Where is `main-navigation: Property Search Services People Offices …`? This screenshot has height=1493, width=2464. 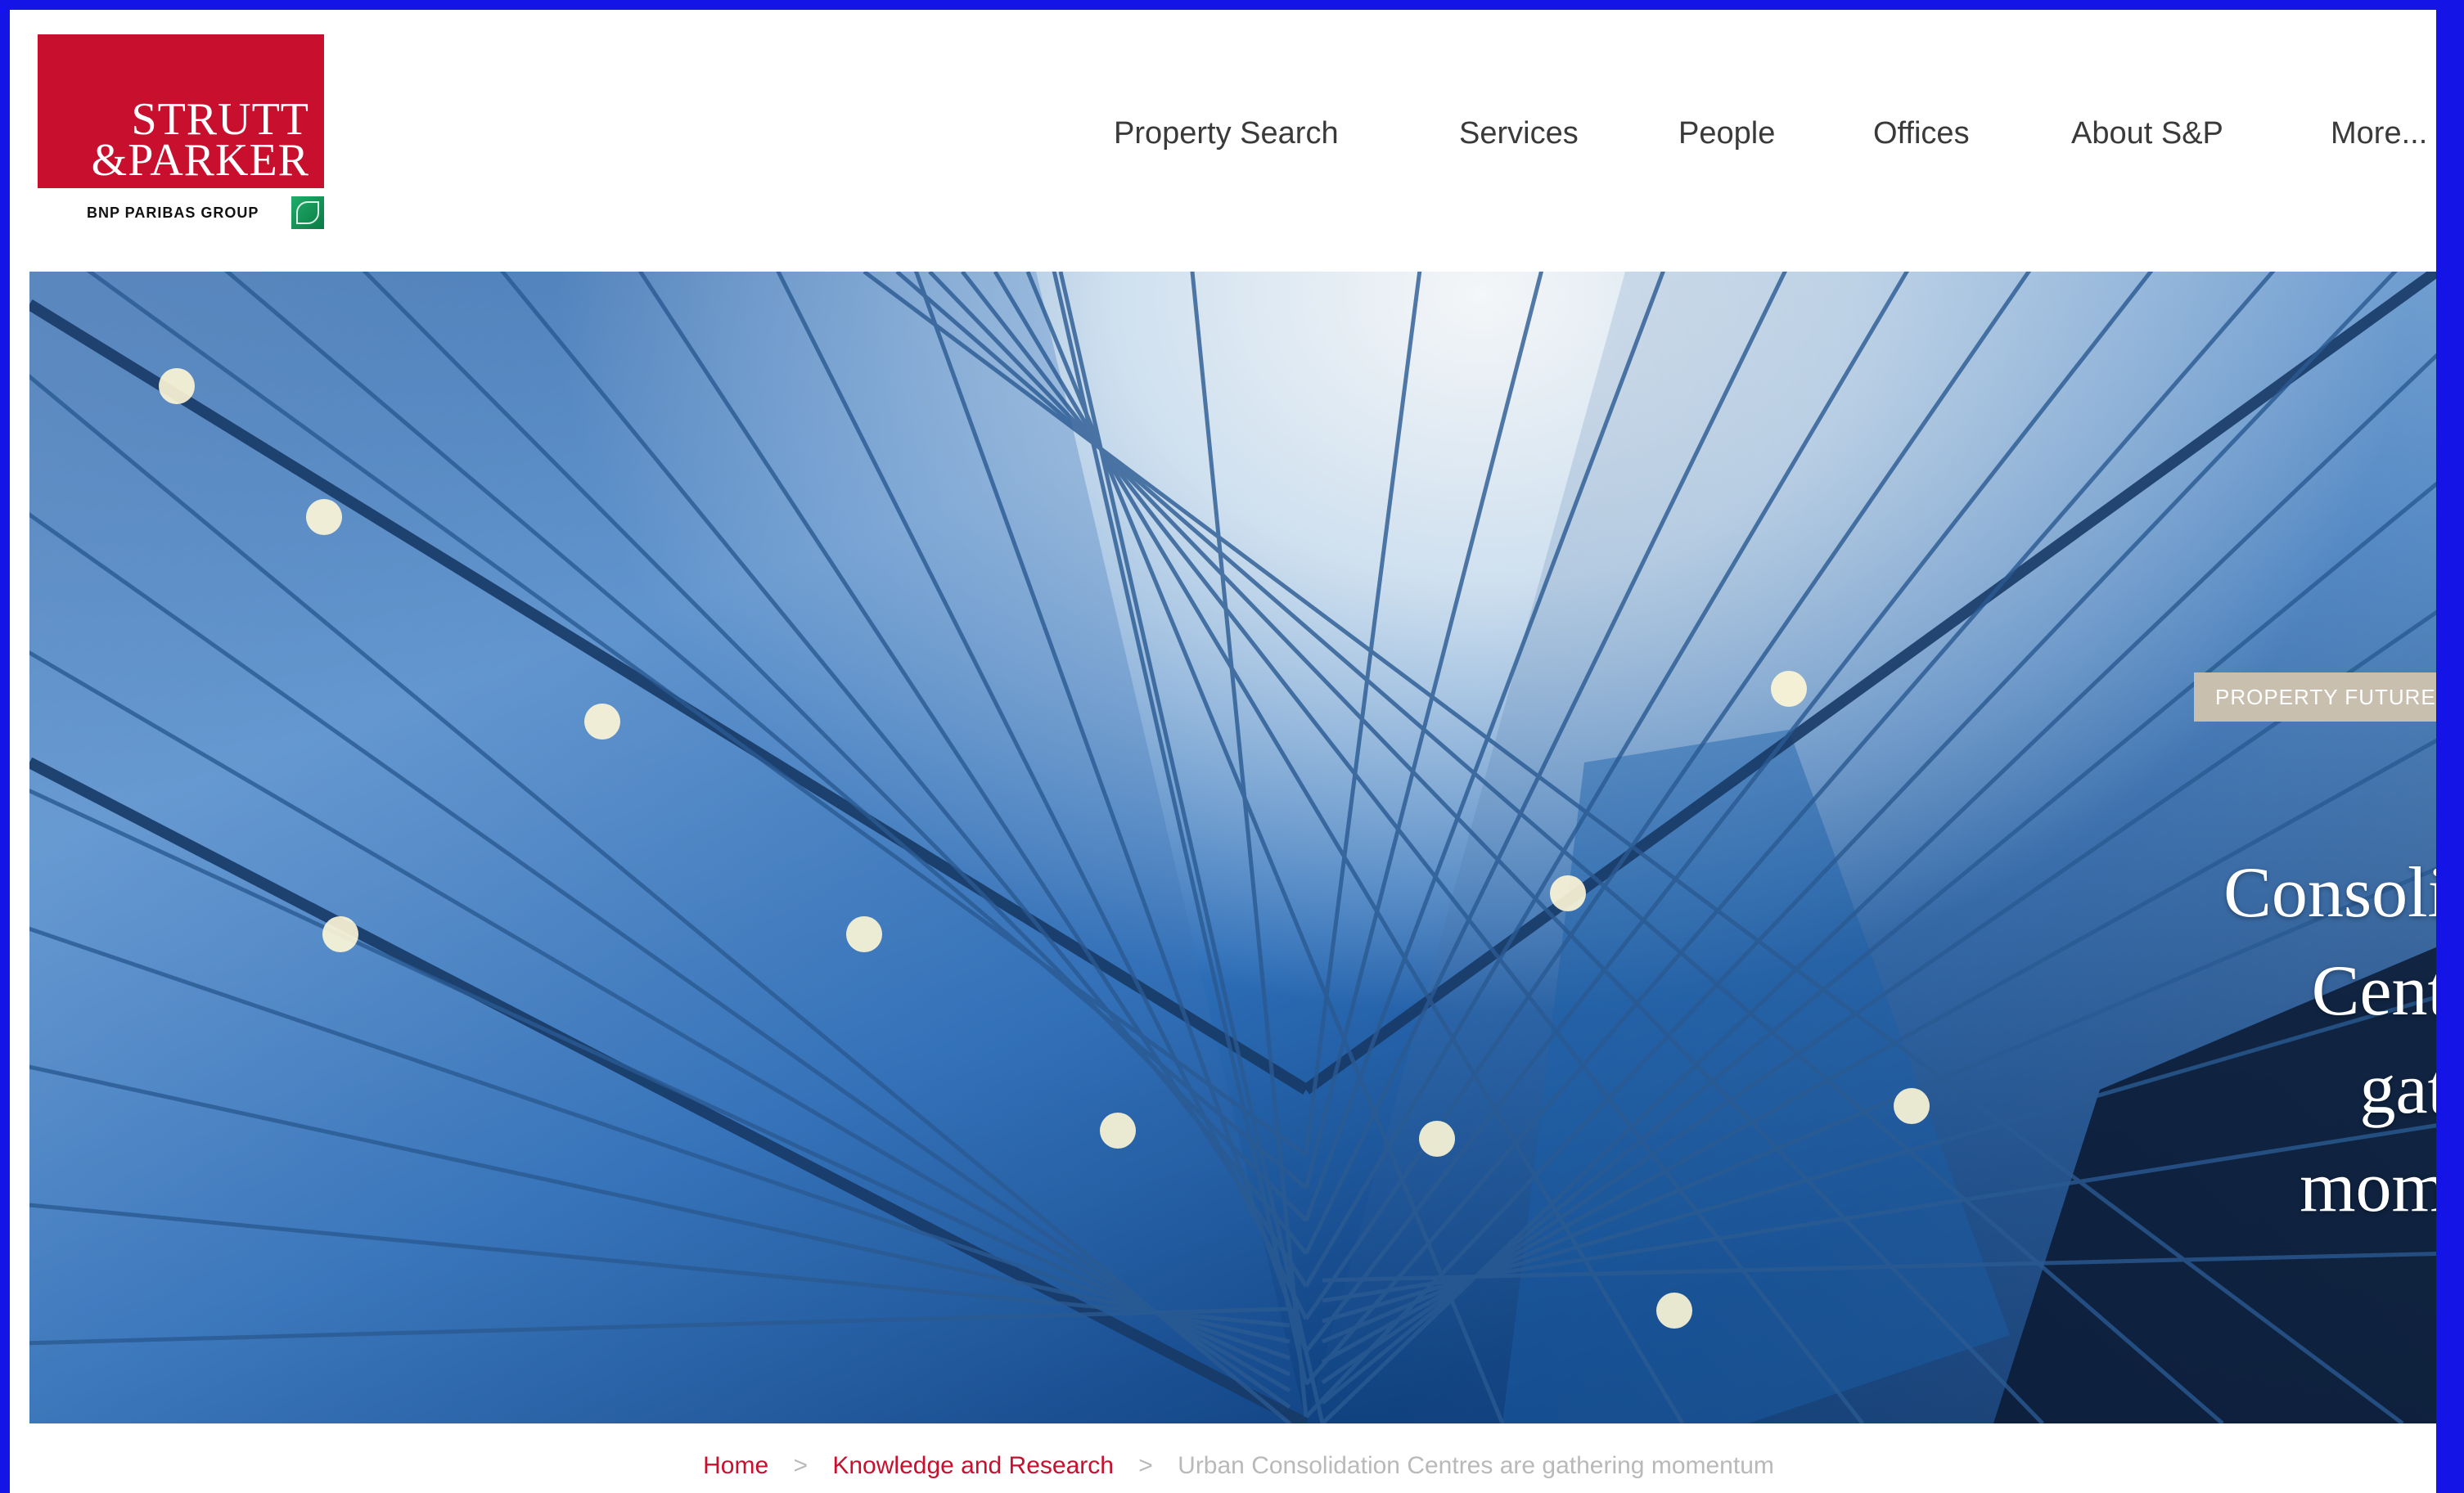
main-navigation: Property Search Services People Offices … is located at coordinates (1238, 140).